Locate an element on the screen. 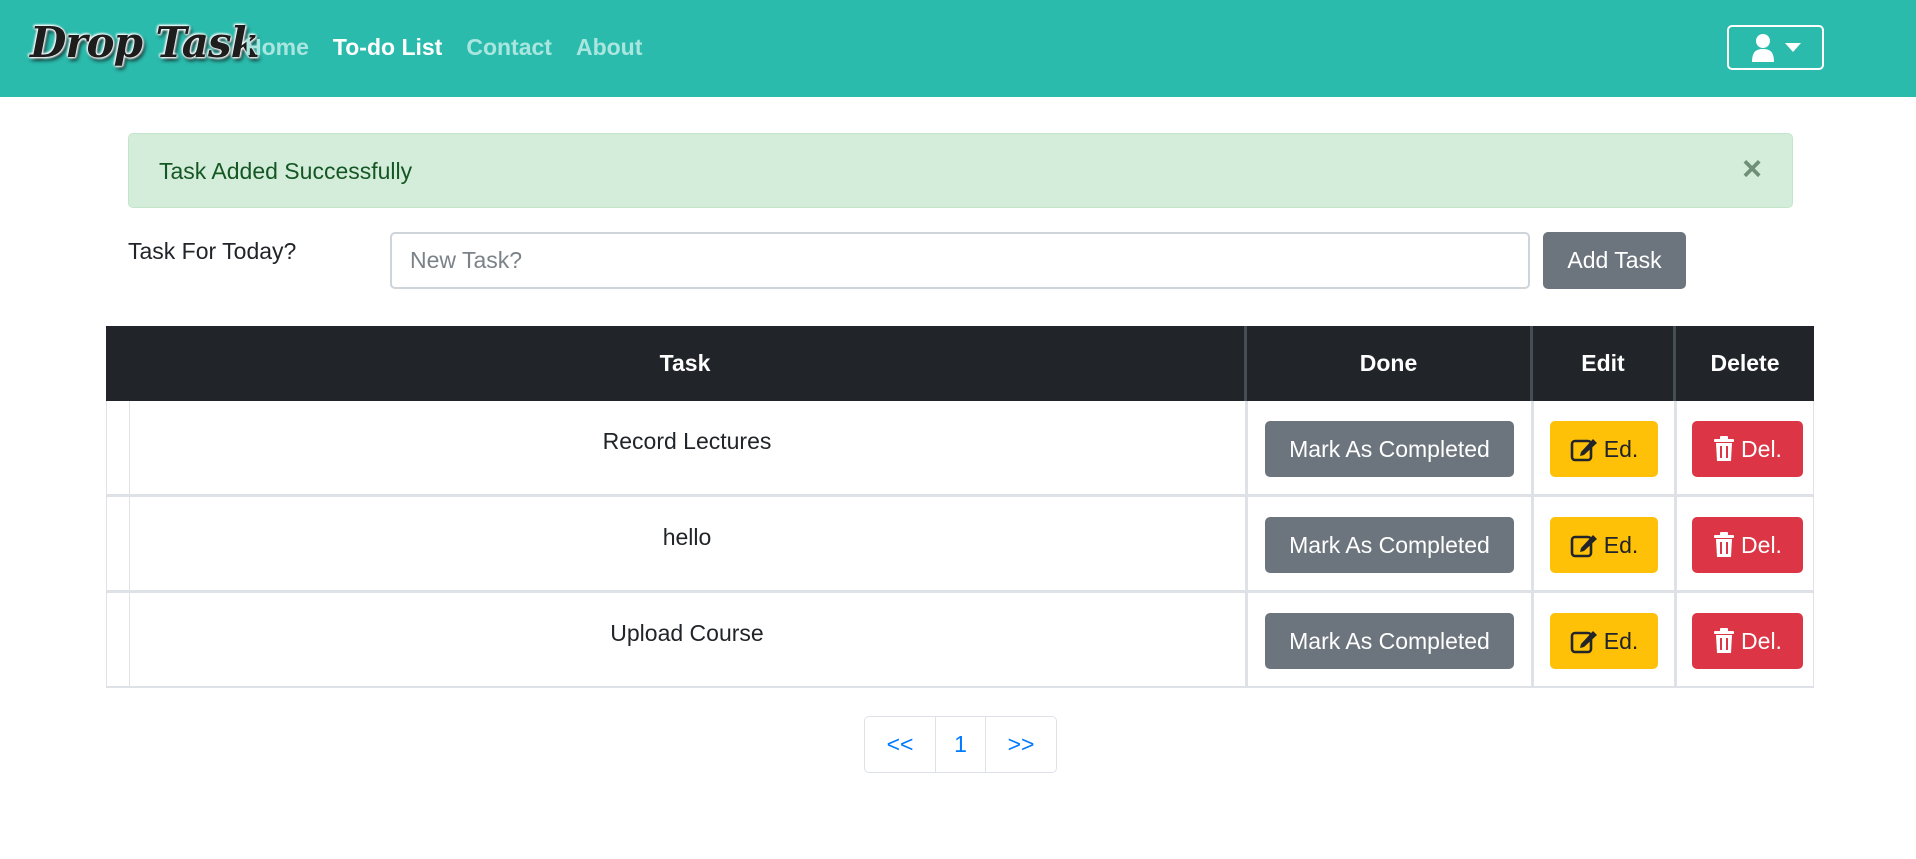 The width and height of the screenshot is (1916, 859). header-done: Done is located at coordinates (1388, 363).